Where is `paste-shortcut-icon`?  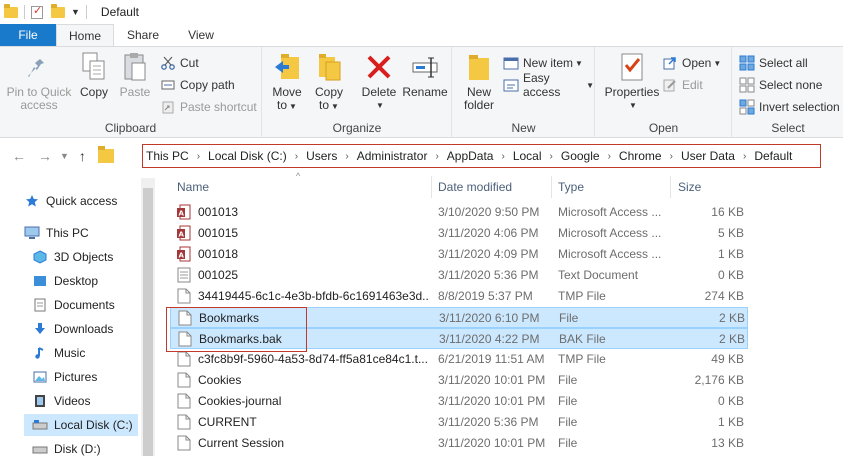 paste-shortcut-icon is located at coordinates (168, 107).